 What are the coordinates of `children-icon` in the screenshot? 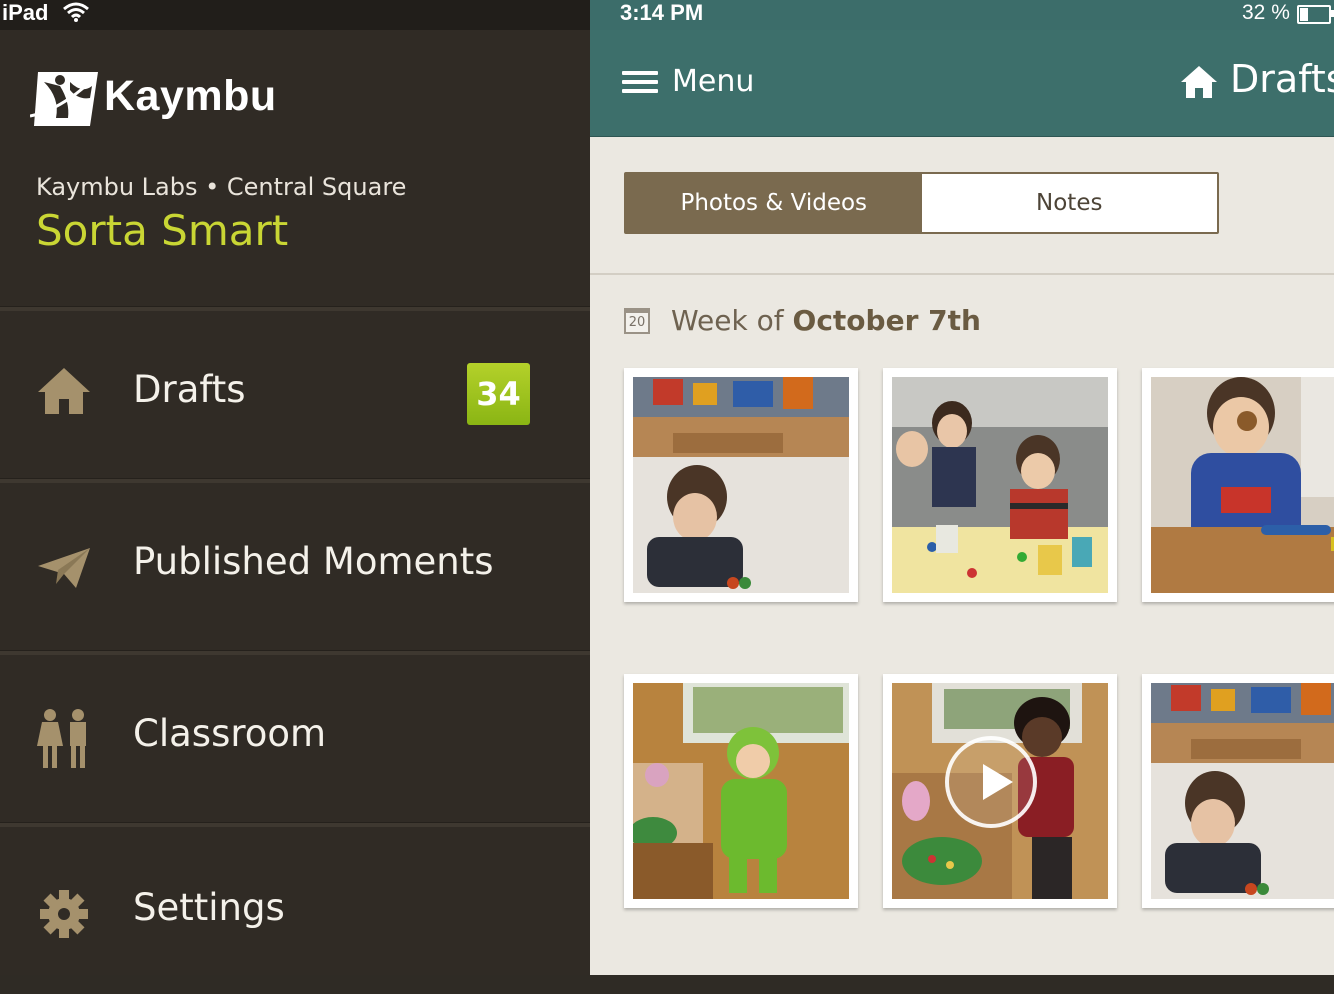 It's located at (61, 738).